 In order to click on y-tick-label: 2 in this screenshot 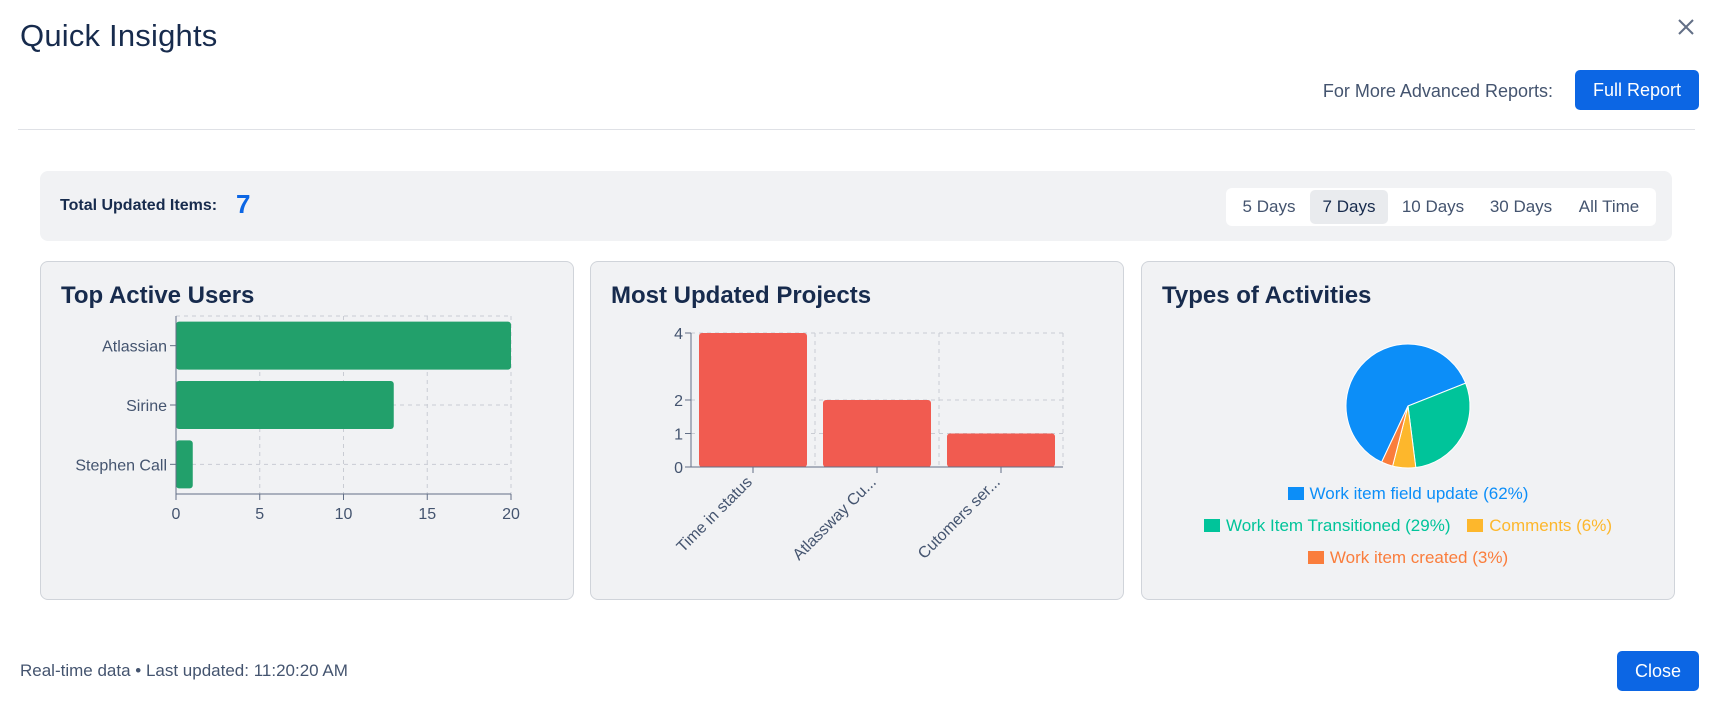, I will do `click(678, 401)`.